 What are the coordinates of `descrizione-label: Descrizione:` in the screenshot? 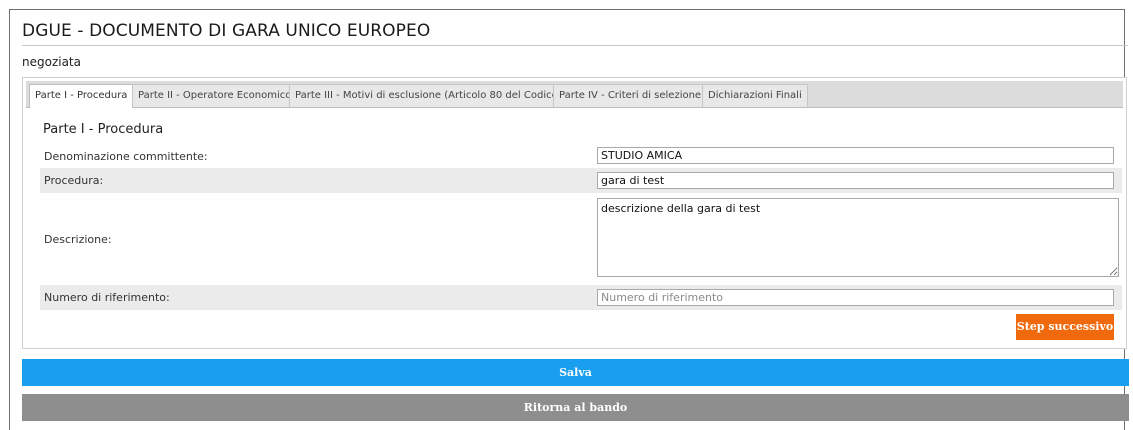 It's located at (78, 239).